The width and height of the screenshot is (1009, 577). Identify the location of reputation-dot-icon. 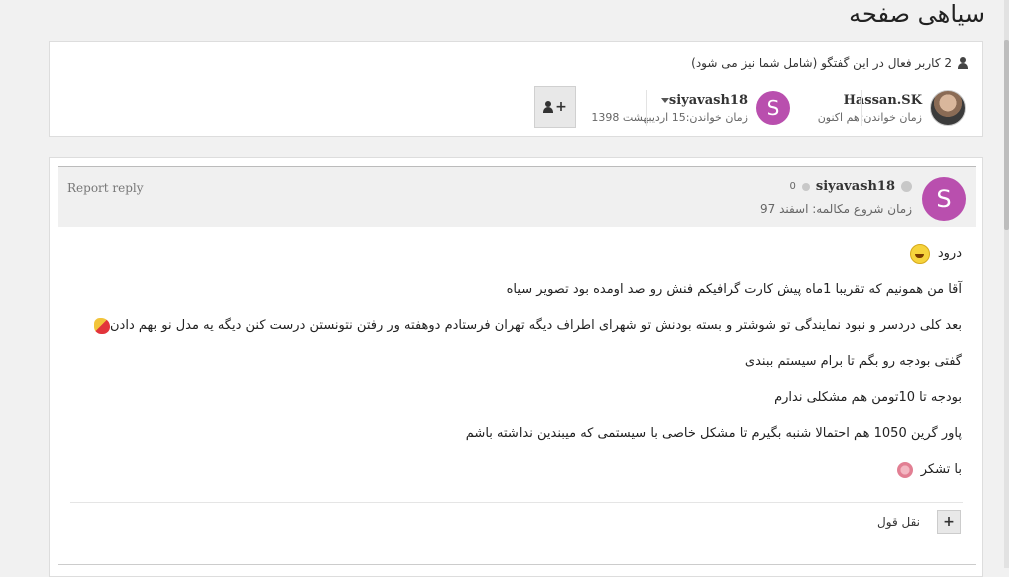
(805, 186).